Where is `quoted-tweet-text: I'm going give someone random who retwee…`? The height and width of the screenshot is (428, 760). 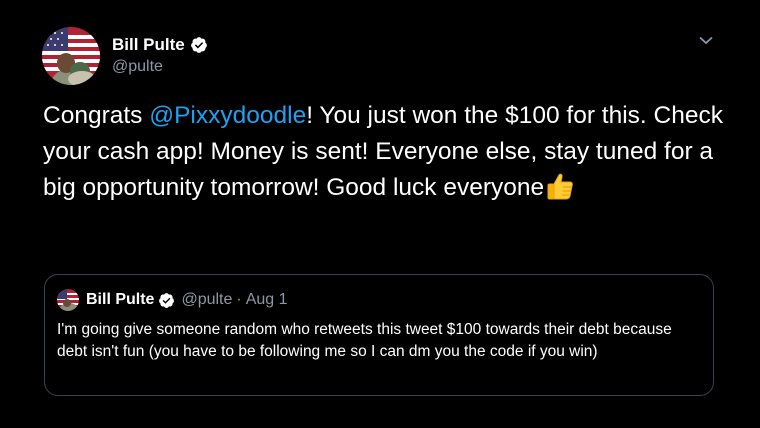
quoted-tweet-text: I'm going give someone random who retwee… is located at coordinates (364, 340).